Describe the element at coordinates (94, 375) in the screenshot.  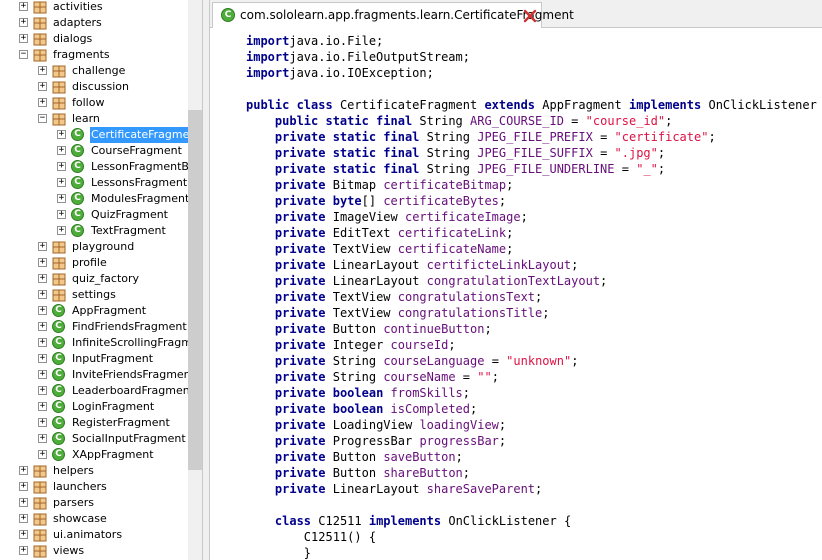
I see `tree-item: + C InviteFriendsFragment` at that location.